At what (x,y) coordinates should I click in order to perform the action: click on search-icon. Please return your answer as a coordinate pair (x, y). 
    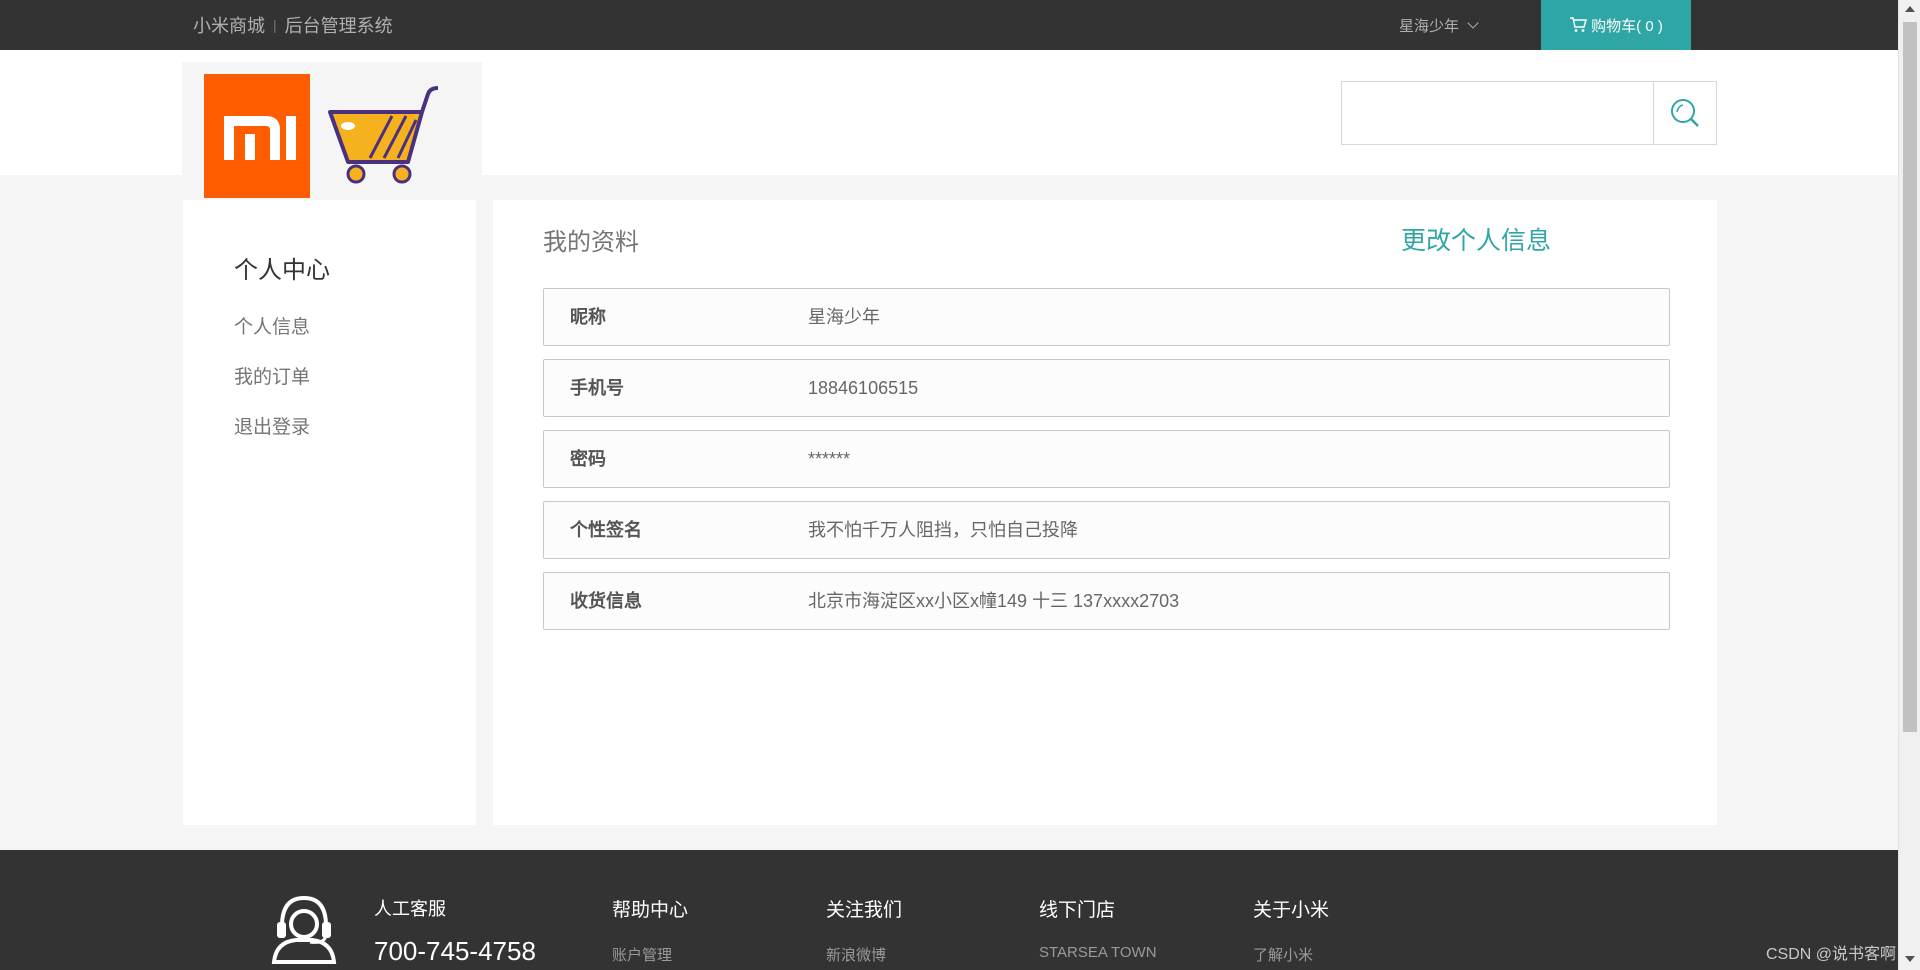
    Looking at the image, I should click on (1685, 113).